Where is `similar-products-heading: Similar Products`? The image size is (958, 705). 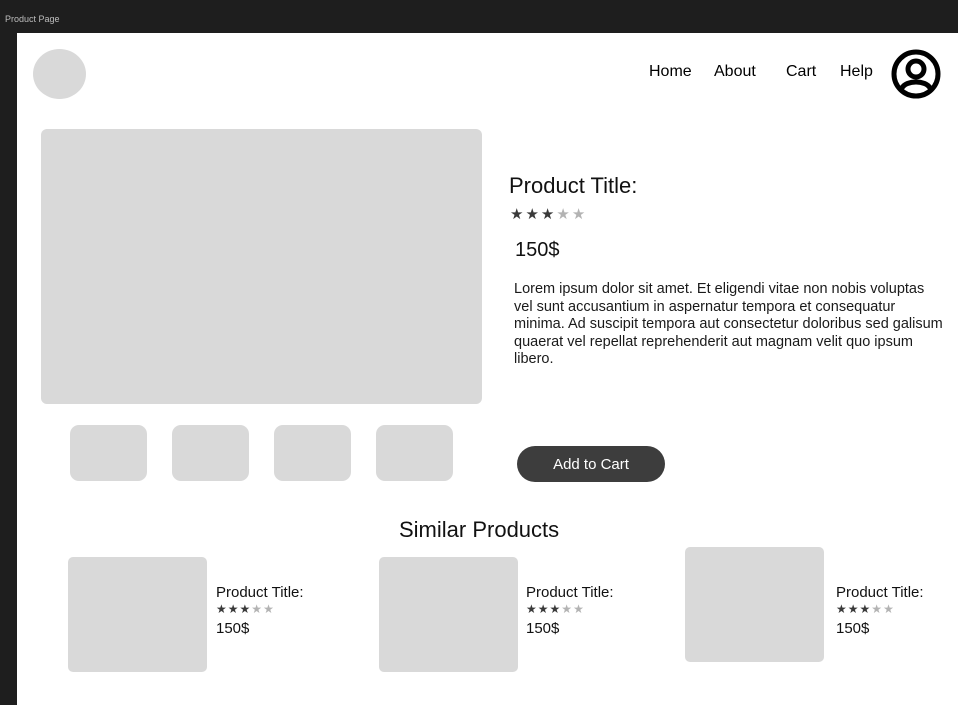 similar-products-heading: Similar Products is located at coordinates (479, 529).